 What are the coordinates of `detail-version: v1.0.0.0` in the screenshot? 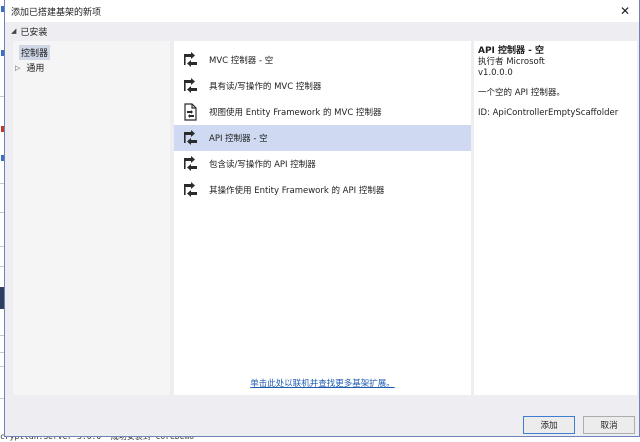 It's located at (495, 73).